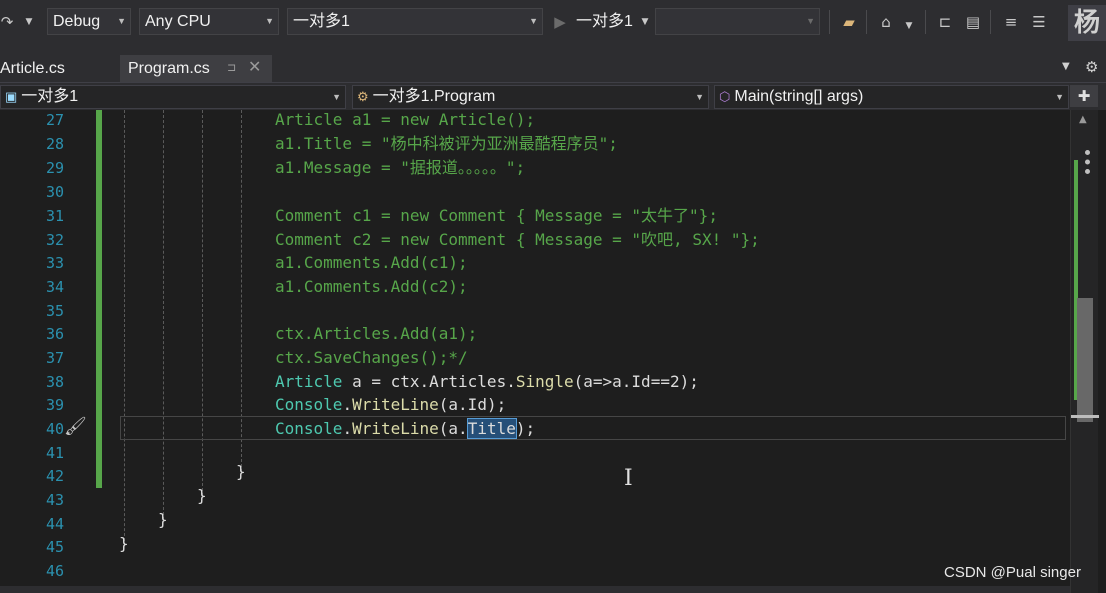 This screenshot has width=1106, height=593. I want to click on type-token: Article, so click(309, 381).